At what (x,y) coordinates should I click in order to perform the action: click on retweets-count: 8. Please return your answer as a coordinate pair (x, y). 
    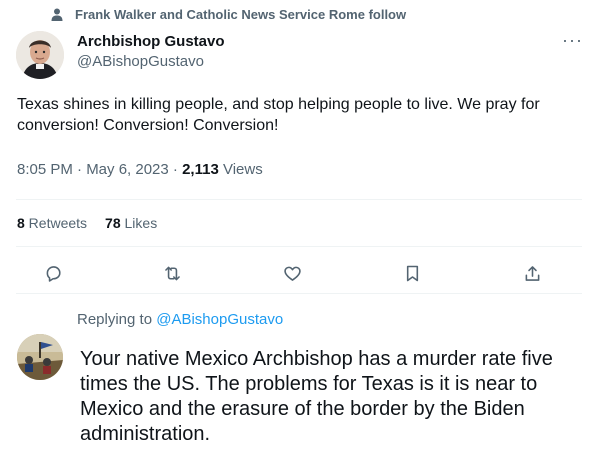
    Looking at the image, I should click on (21, 223).